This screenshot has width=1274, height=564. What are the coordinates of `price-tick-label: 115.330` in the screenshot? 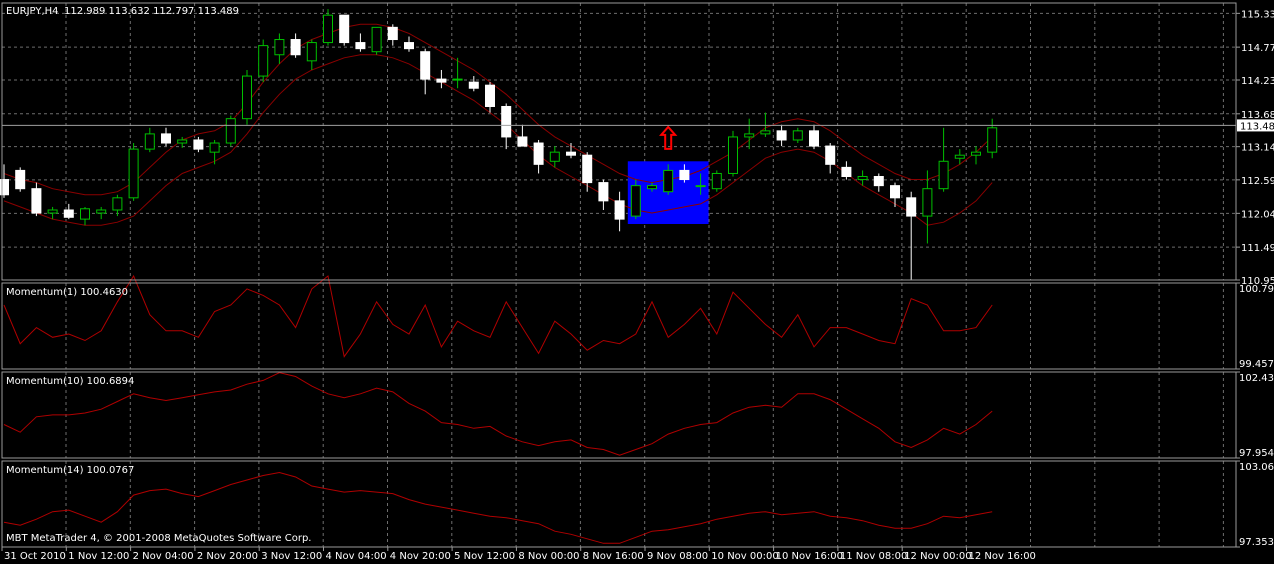 It's located at (1257, 14).